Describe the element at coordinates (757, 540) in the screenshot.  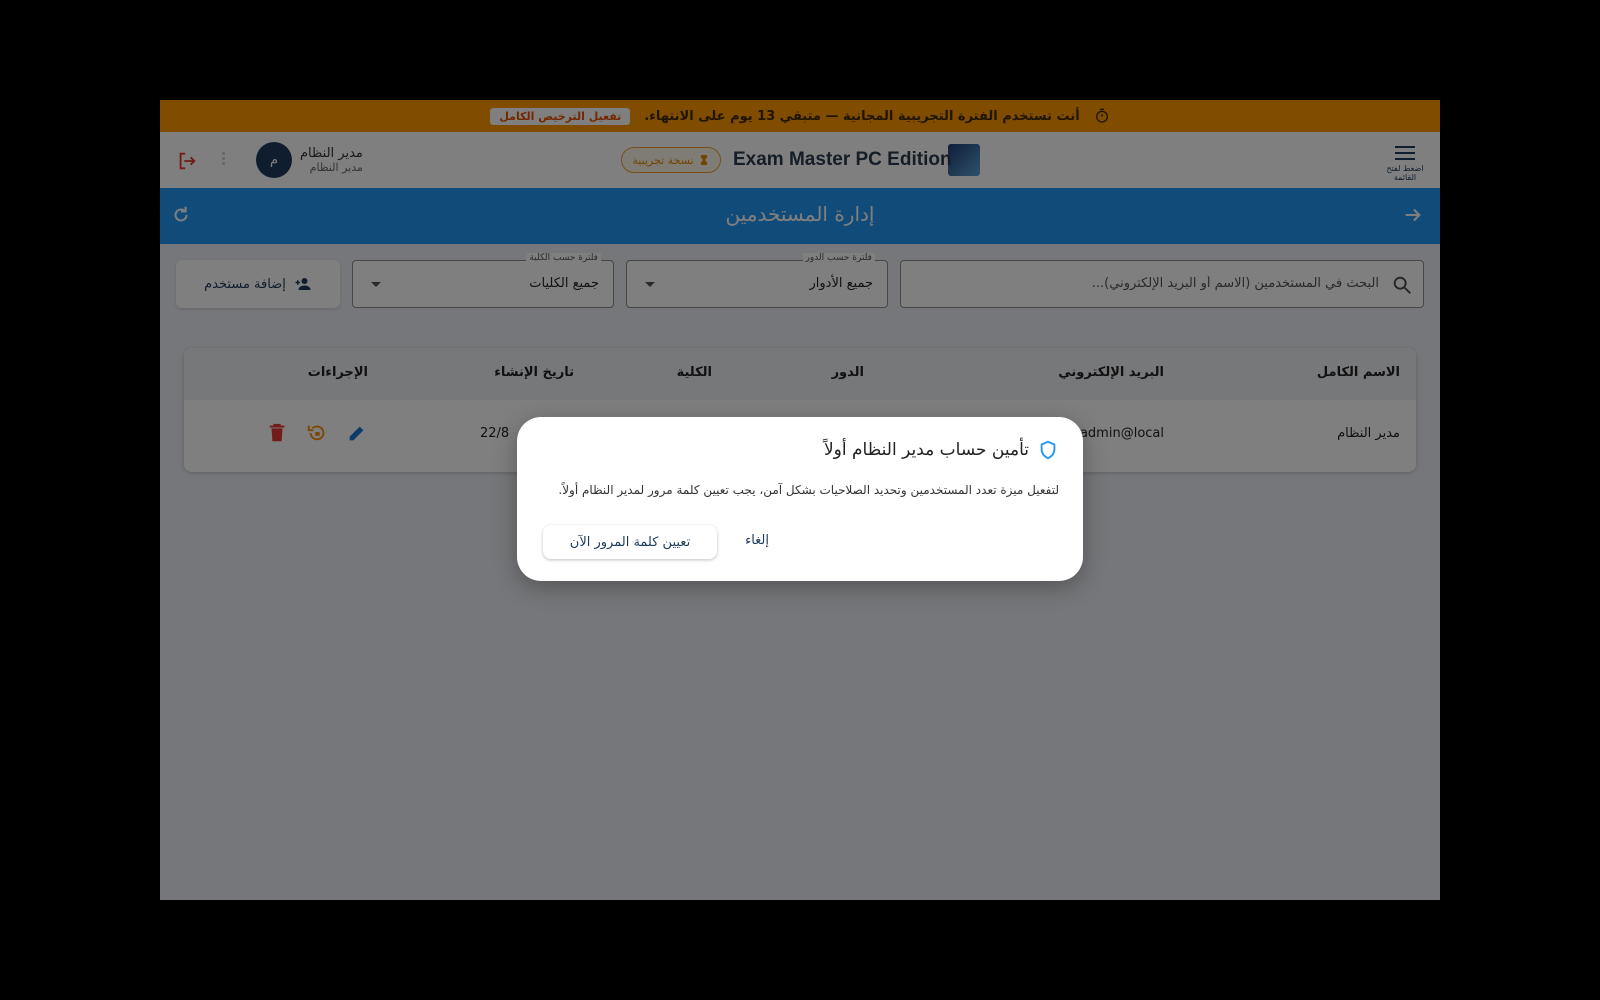
I see `cancel-button: إلغاء` at that location.